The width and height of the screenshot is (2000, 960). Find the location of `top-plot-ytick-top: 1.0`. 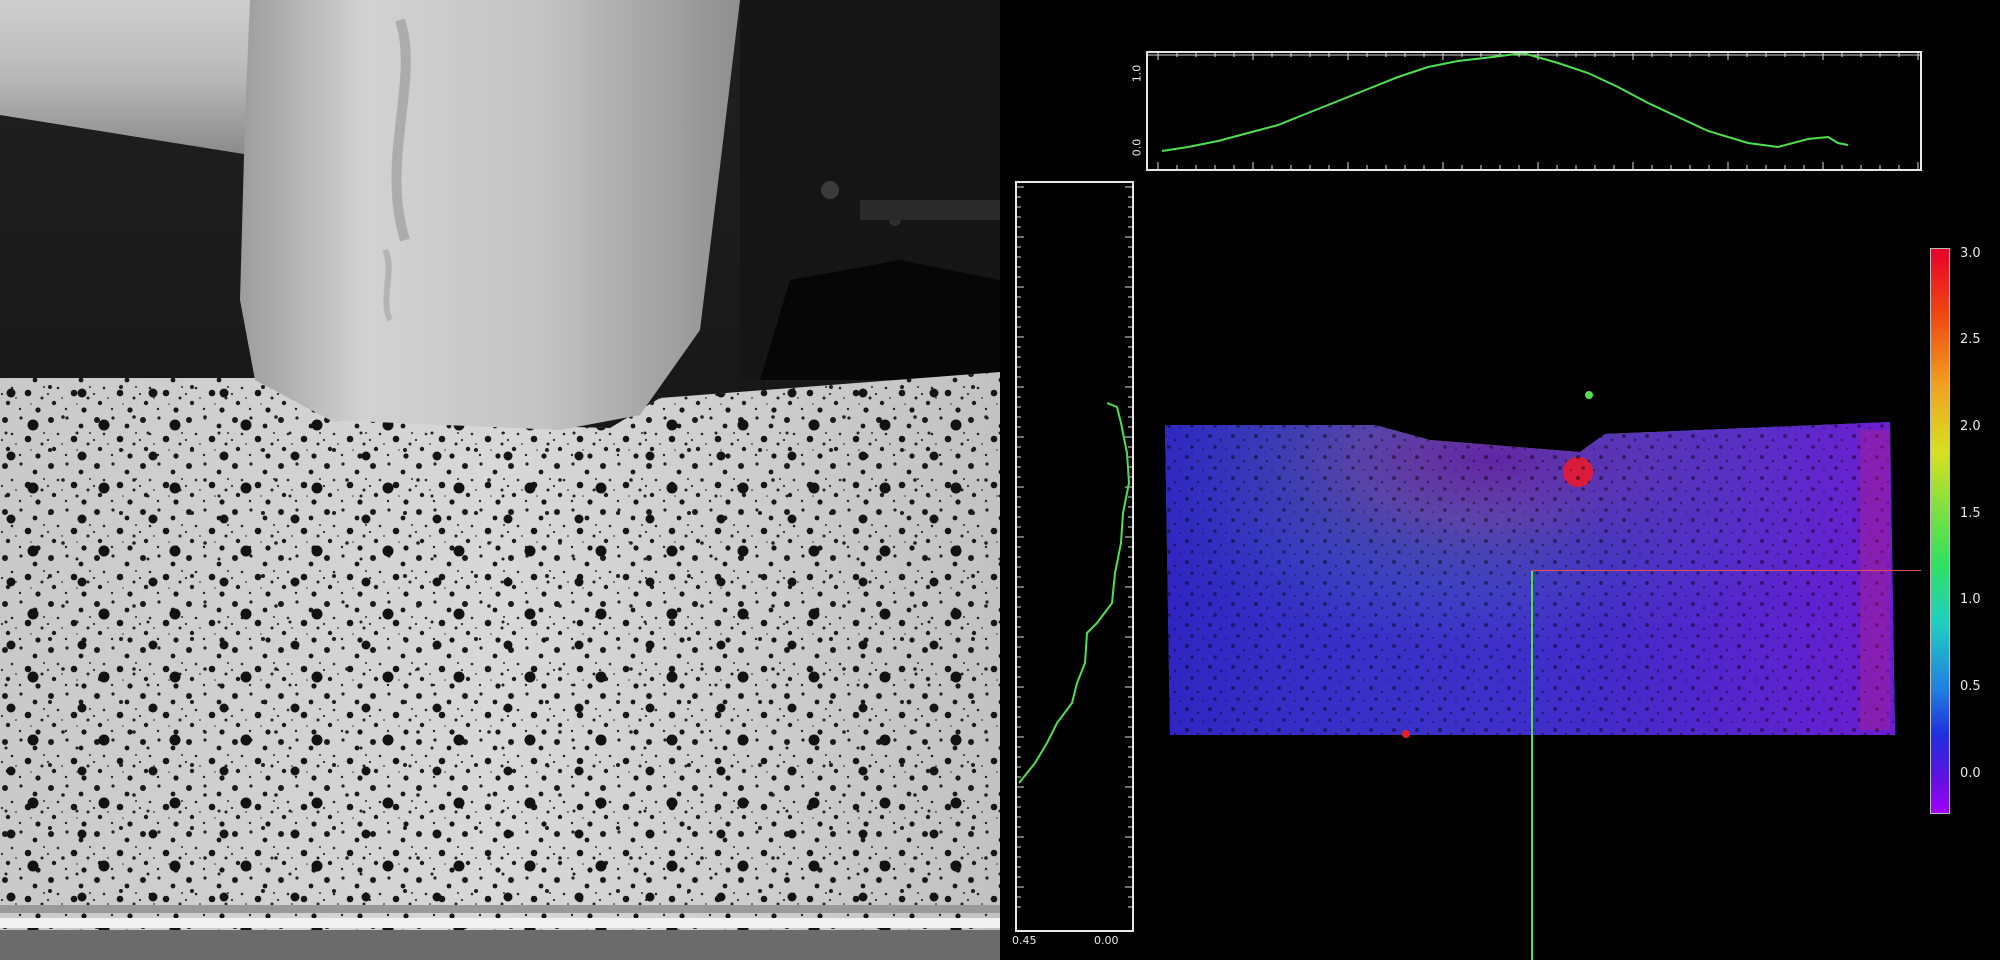

top-plot-ytick-top: 1.0 is located at coordinates (1137, 73).